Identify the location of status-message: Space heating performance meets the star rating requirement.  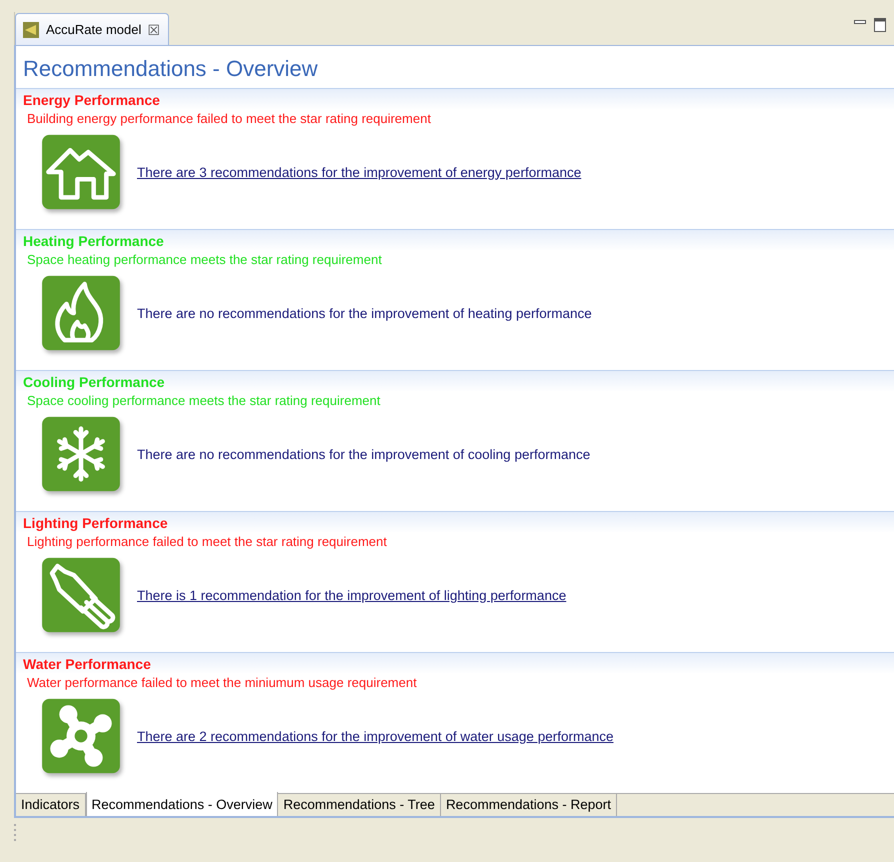
(204, 259).